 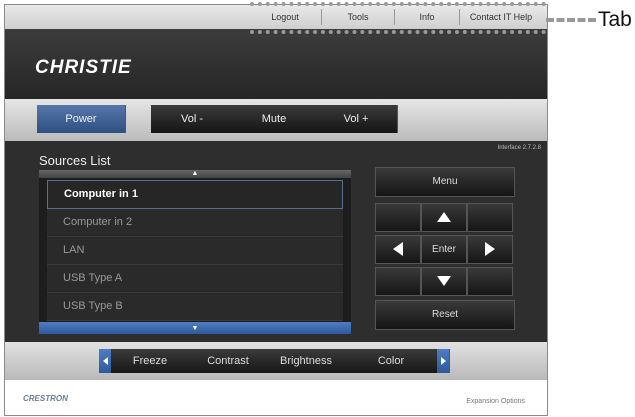 I want to click on tab-callout-label: Tab, so click(x=615, y=19).